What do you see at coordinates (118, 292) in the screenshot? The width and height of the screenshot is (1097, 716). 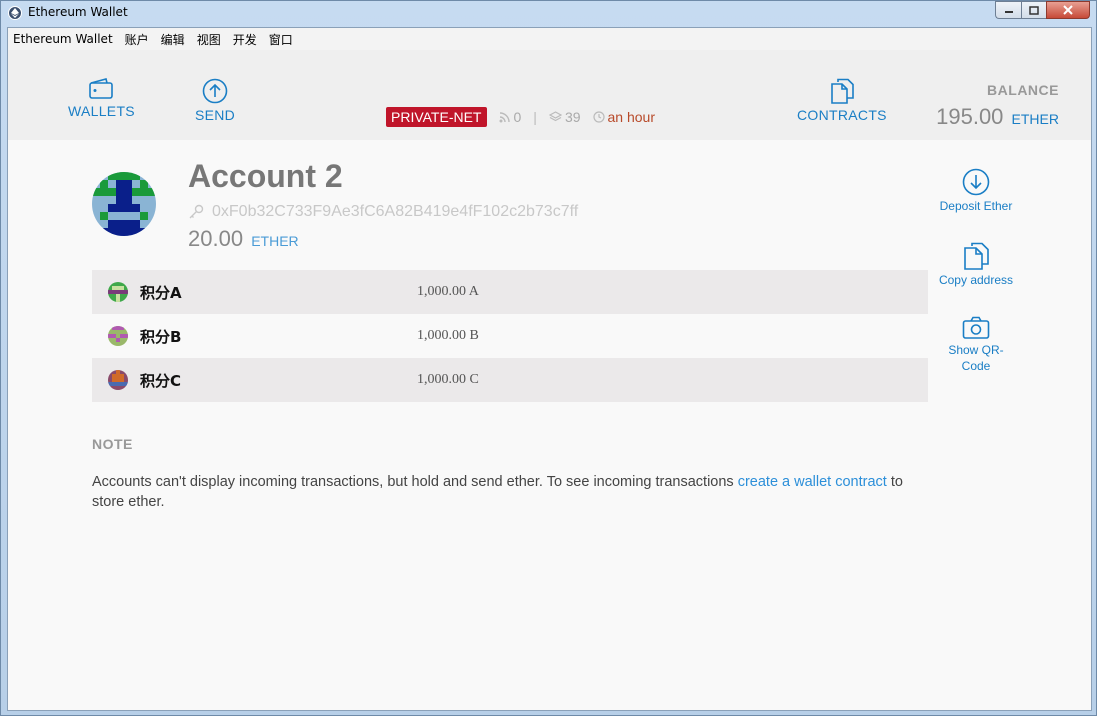 I see `token-a-identicon` at bounding box center [118, 292].